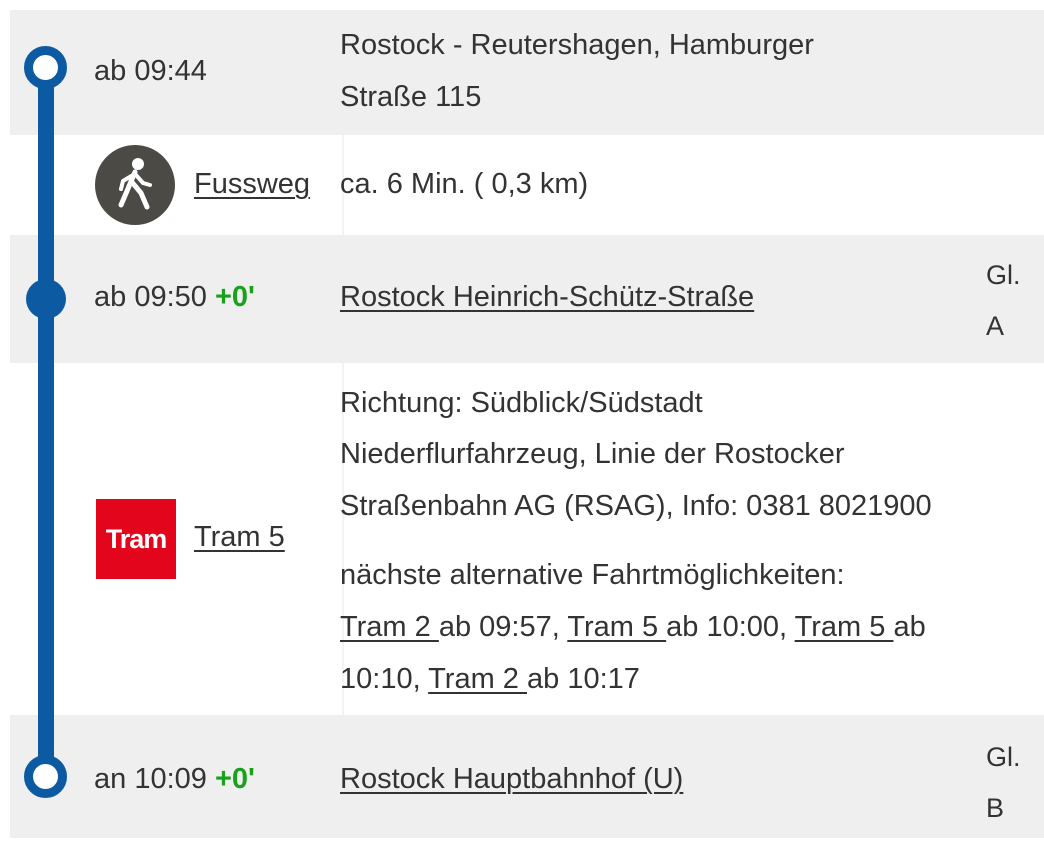  I want to click on tram-icon: Tram, so click(136, 539).